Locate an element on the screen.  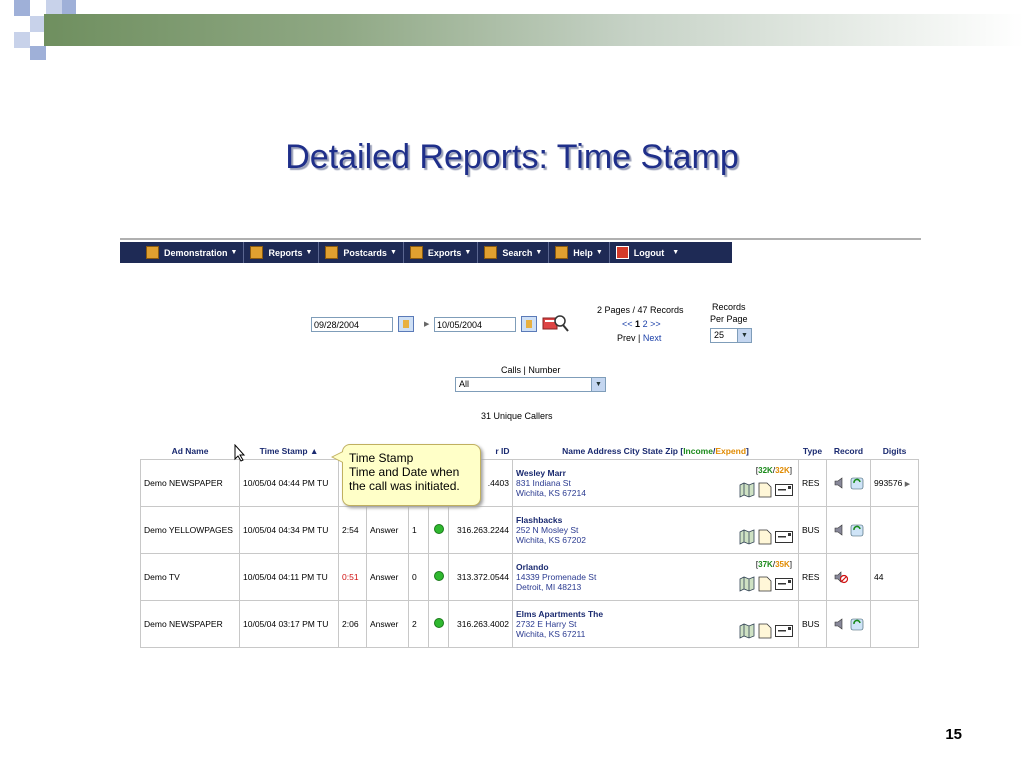
slide-number: 15 is located at coordinates (953, 734).